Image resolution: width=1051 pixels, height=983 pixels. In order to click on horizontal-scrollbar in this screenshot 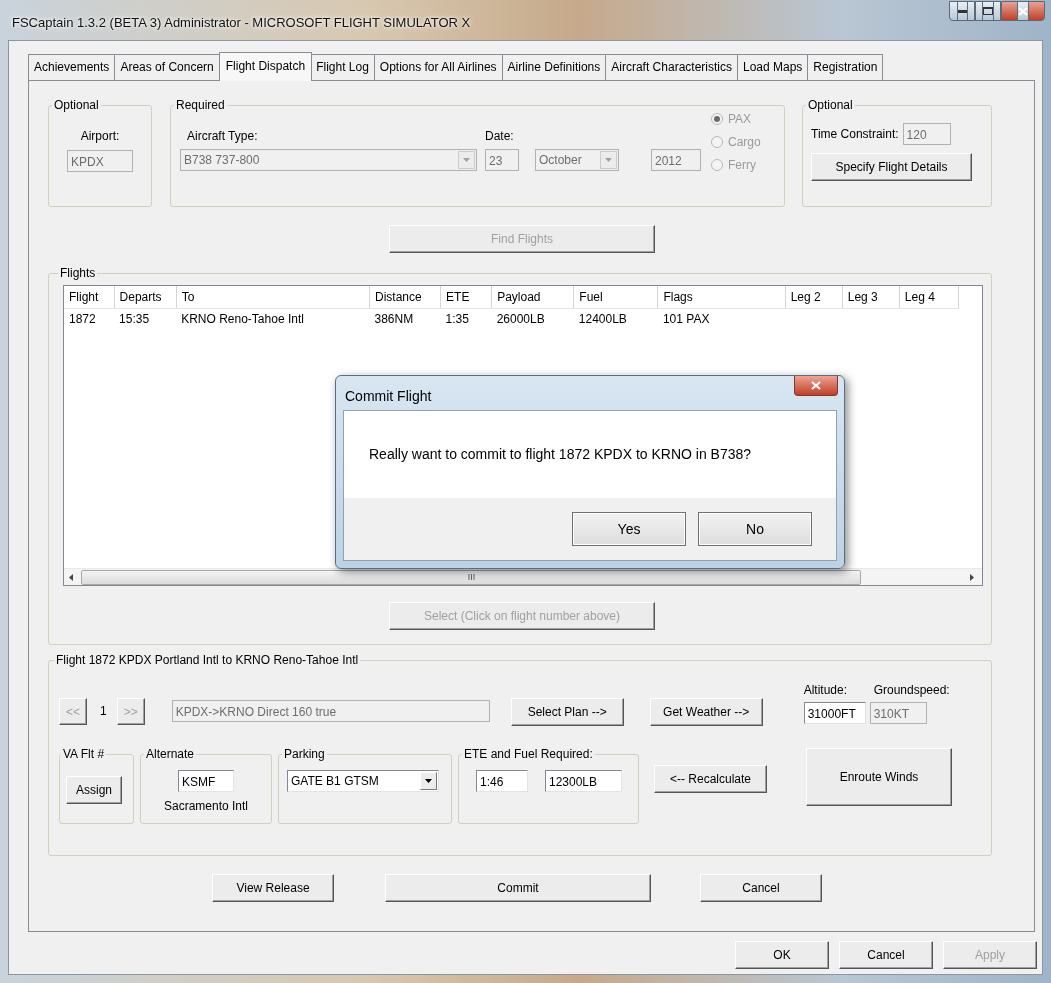, I will do `click(523, 576)`.